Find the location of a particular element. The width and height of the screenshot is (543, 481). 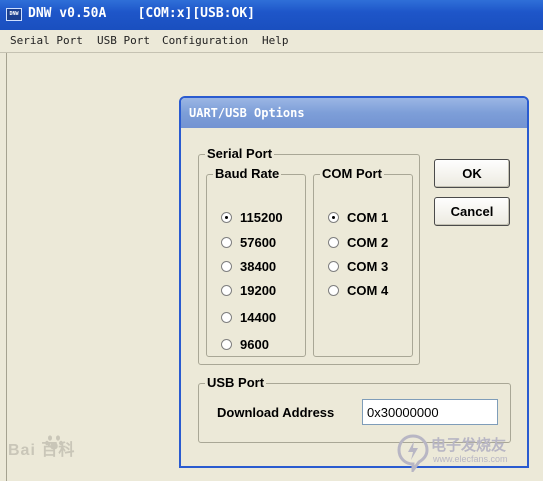

baidu-watermark: Bai 百科 is located at coordinates (42, 450).